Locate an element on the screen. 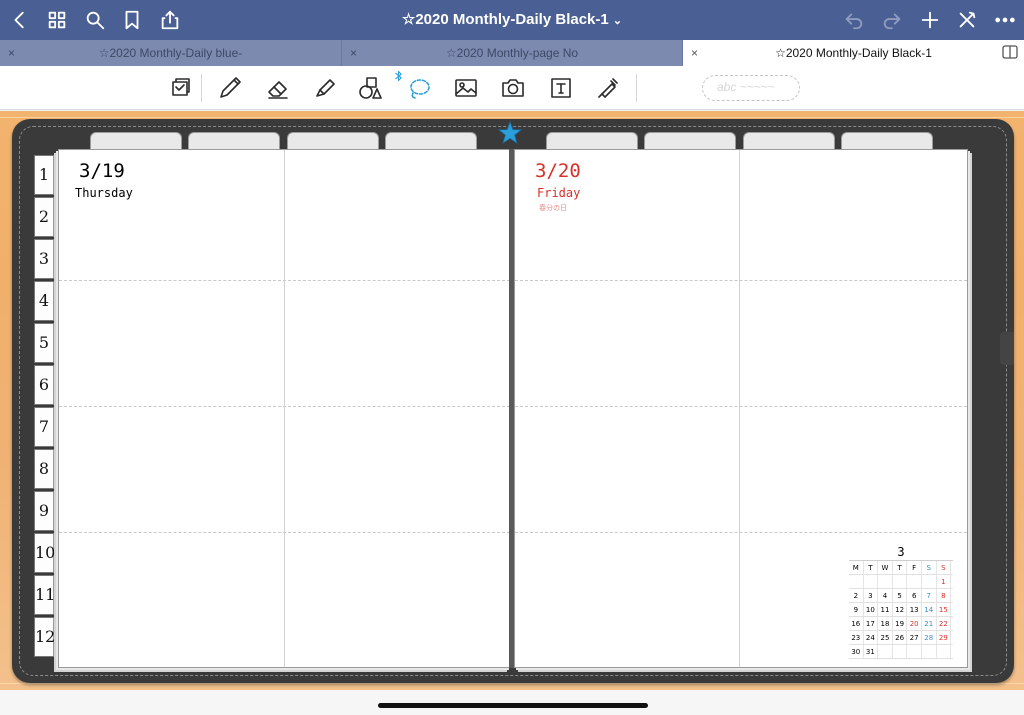 Image resolution: width=1024 pixels, height=715 pixels. mini-calendar-day: 17 is located at coordinates (871, 623).